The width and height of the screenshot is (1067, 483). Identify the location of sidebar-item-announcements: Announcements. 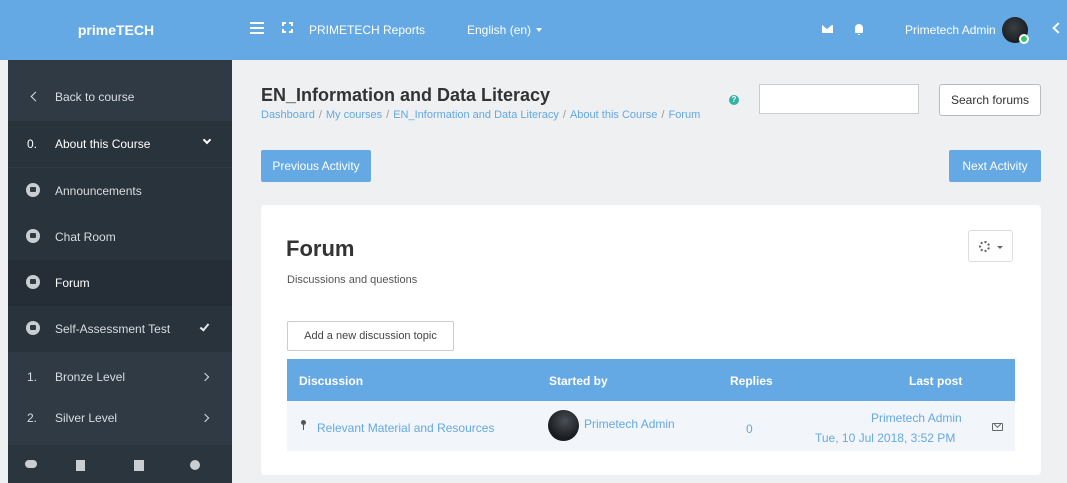
(120, 191).